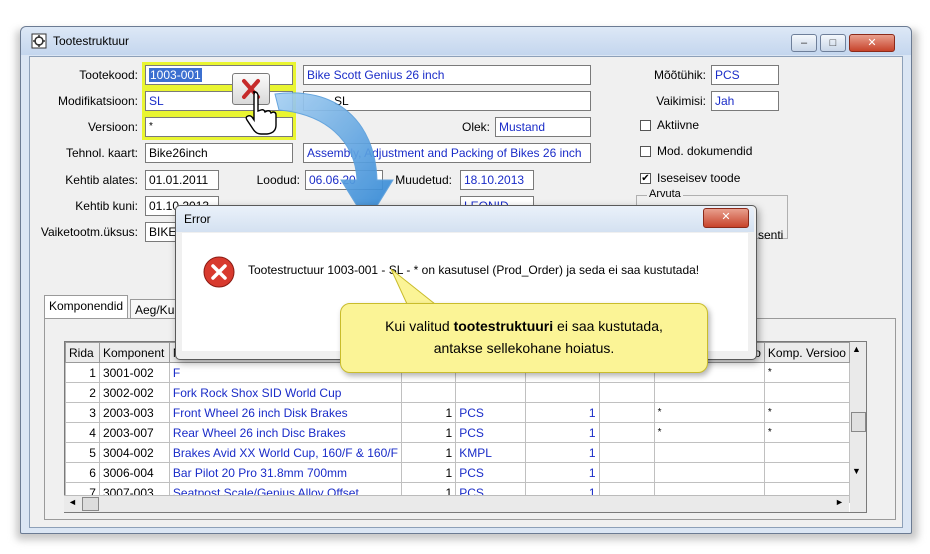 The height and width of the screenshot is (554, 930). I want to click on scroll-thumb, so click(858, 422).